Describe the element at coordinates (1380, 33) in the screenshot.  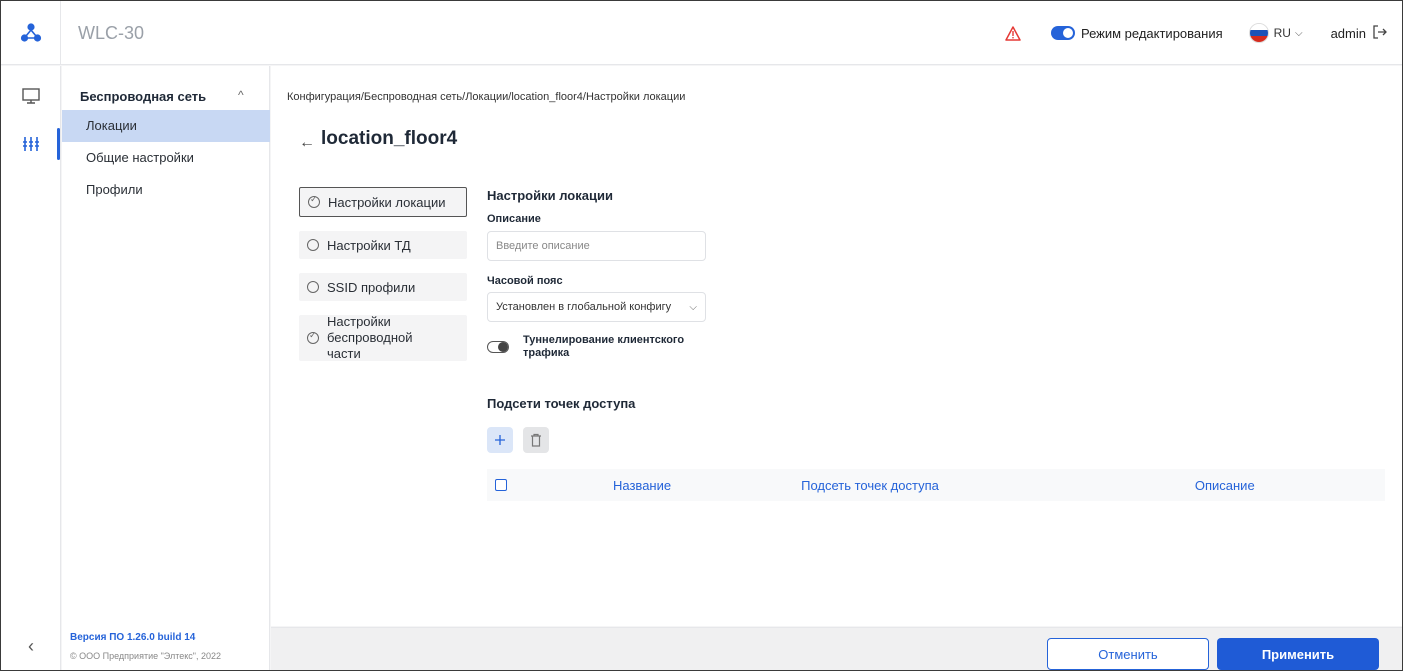
I see `logout-icon` at that location.